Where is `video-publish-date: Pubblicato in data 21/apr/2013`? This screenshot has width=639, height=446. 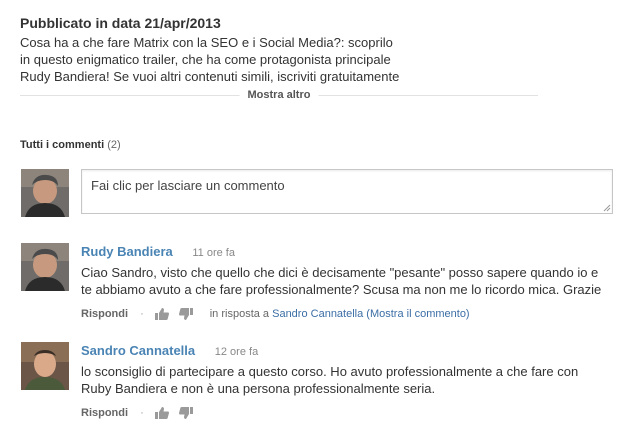
video-publish-date: Pubblicato in data 21/apr/2013 is located at coordinates (120, 23).